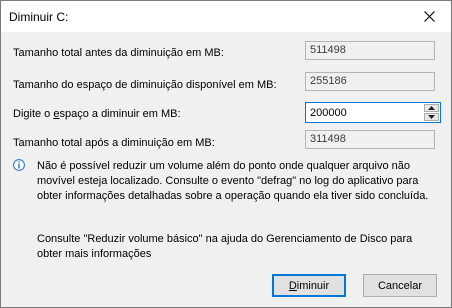 This screenshot has width=452, height=308. Describe the element at coordinates (370, 81) in the screenshot. I see `available-space-field: 255186` at that location.